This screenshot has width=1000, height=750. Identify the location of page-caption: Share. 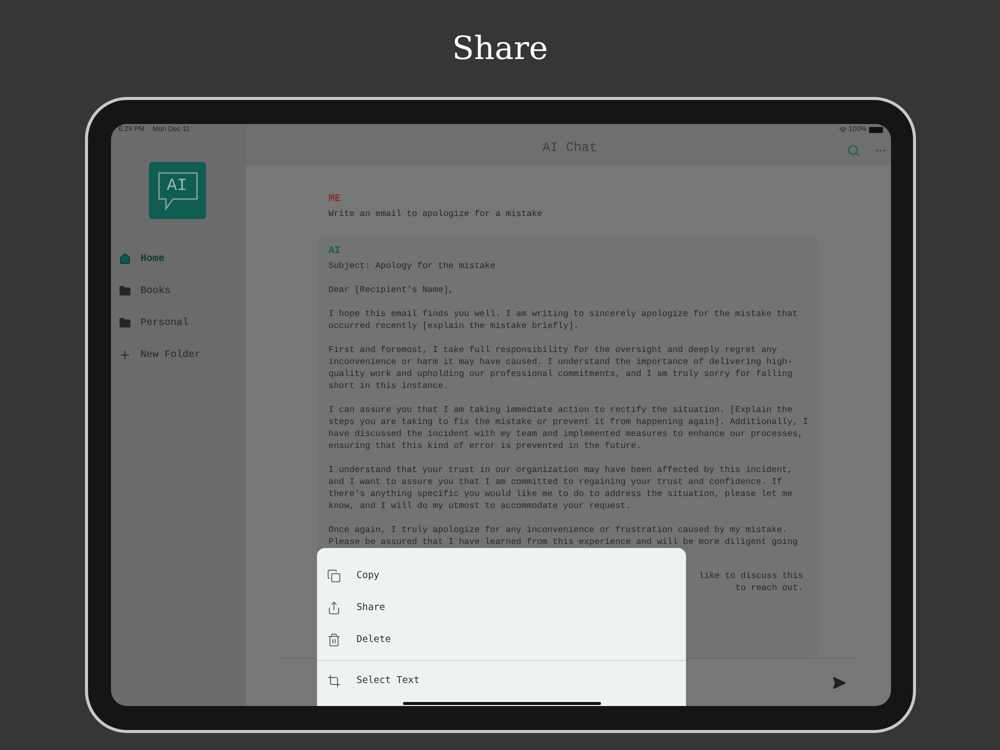
(500, 48).